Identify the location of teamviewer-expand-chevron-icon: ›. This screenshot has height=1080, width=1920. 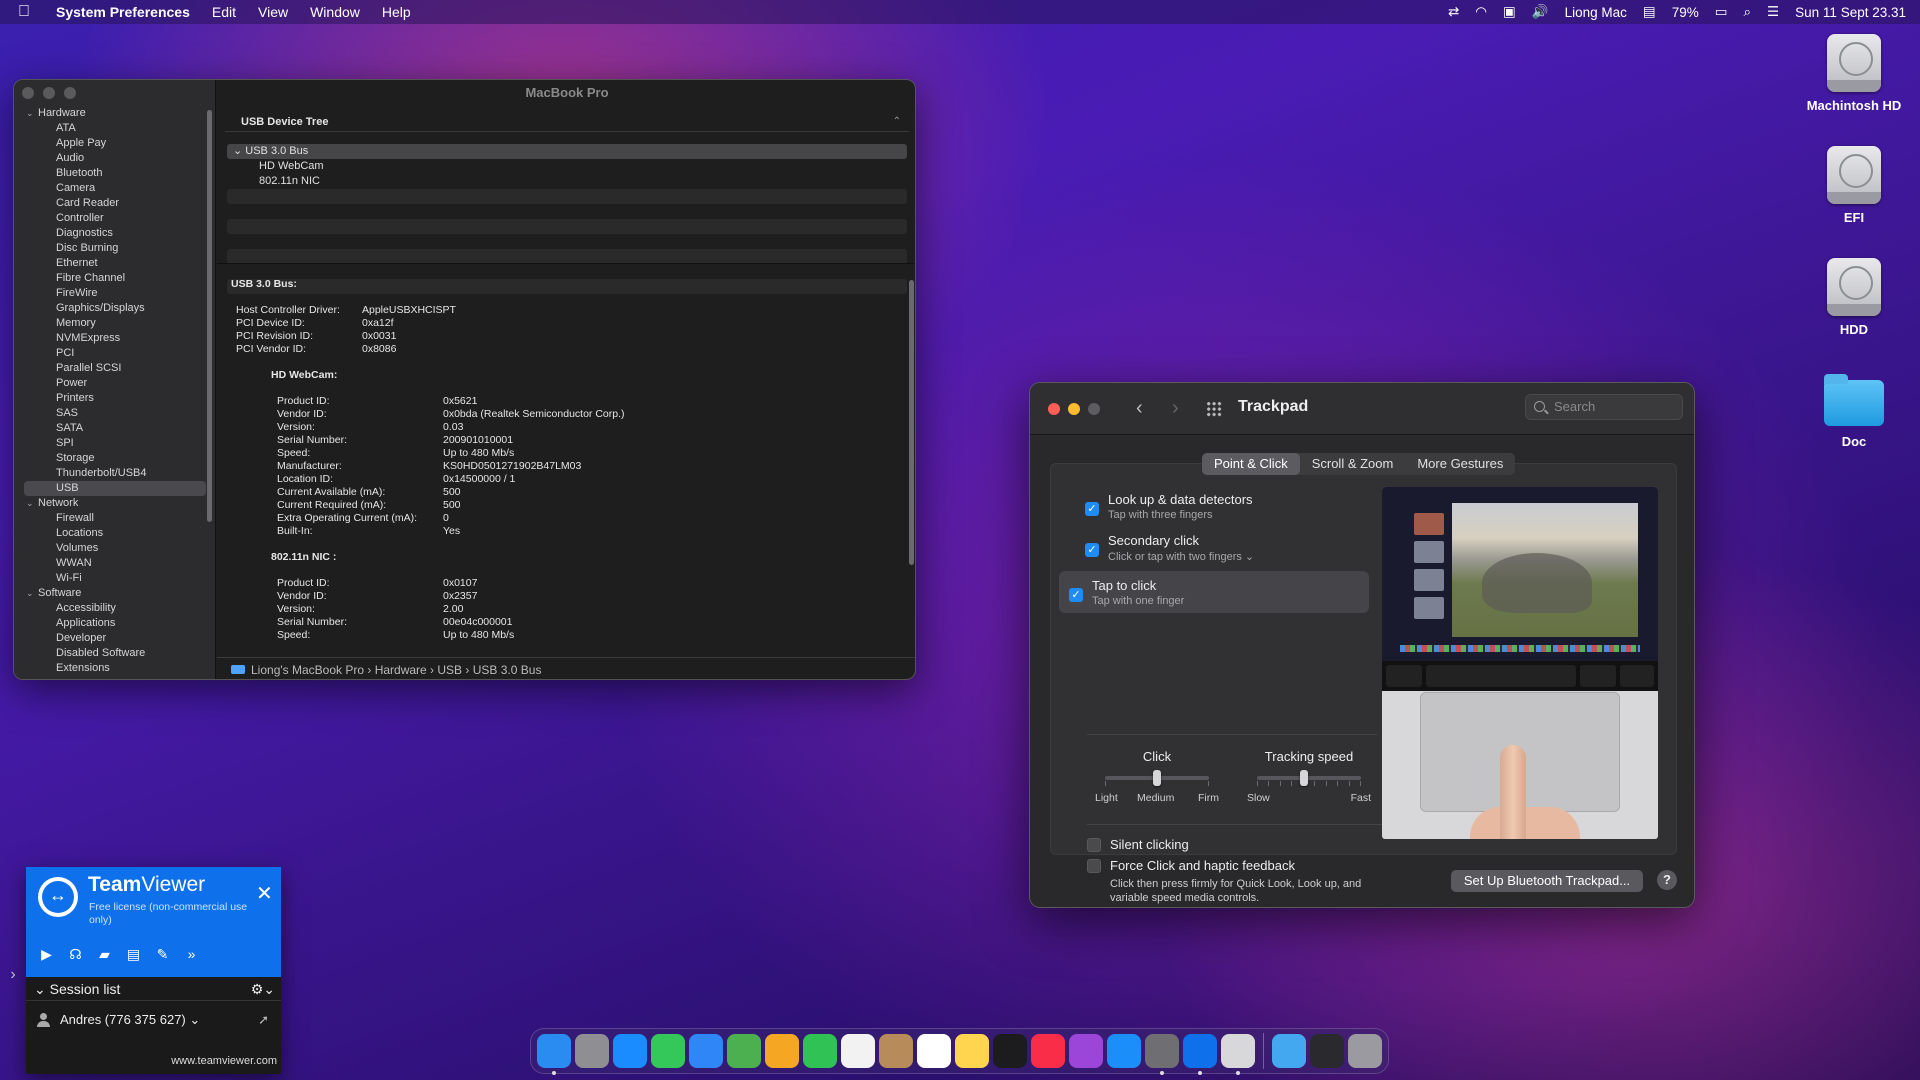
(13, 975).